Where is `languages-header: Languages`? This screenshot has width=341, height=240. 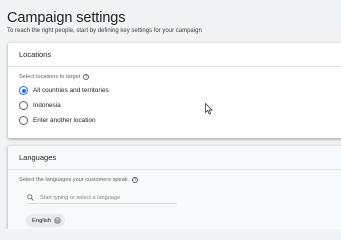
languages-header: Languages is located at coordinates (174, 158).